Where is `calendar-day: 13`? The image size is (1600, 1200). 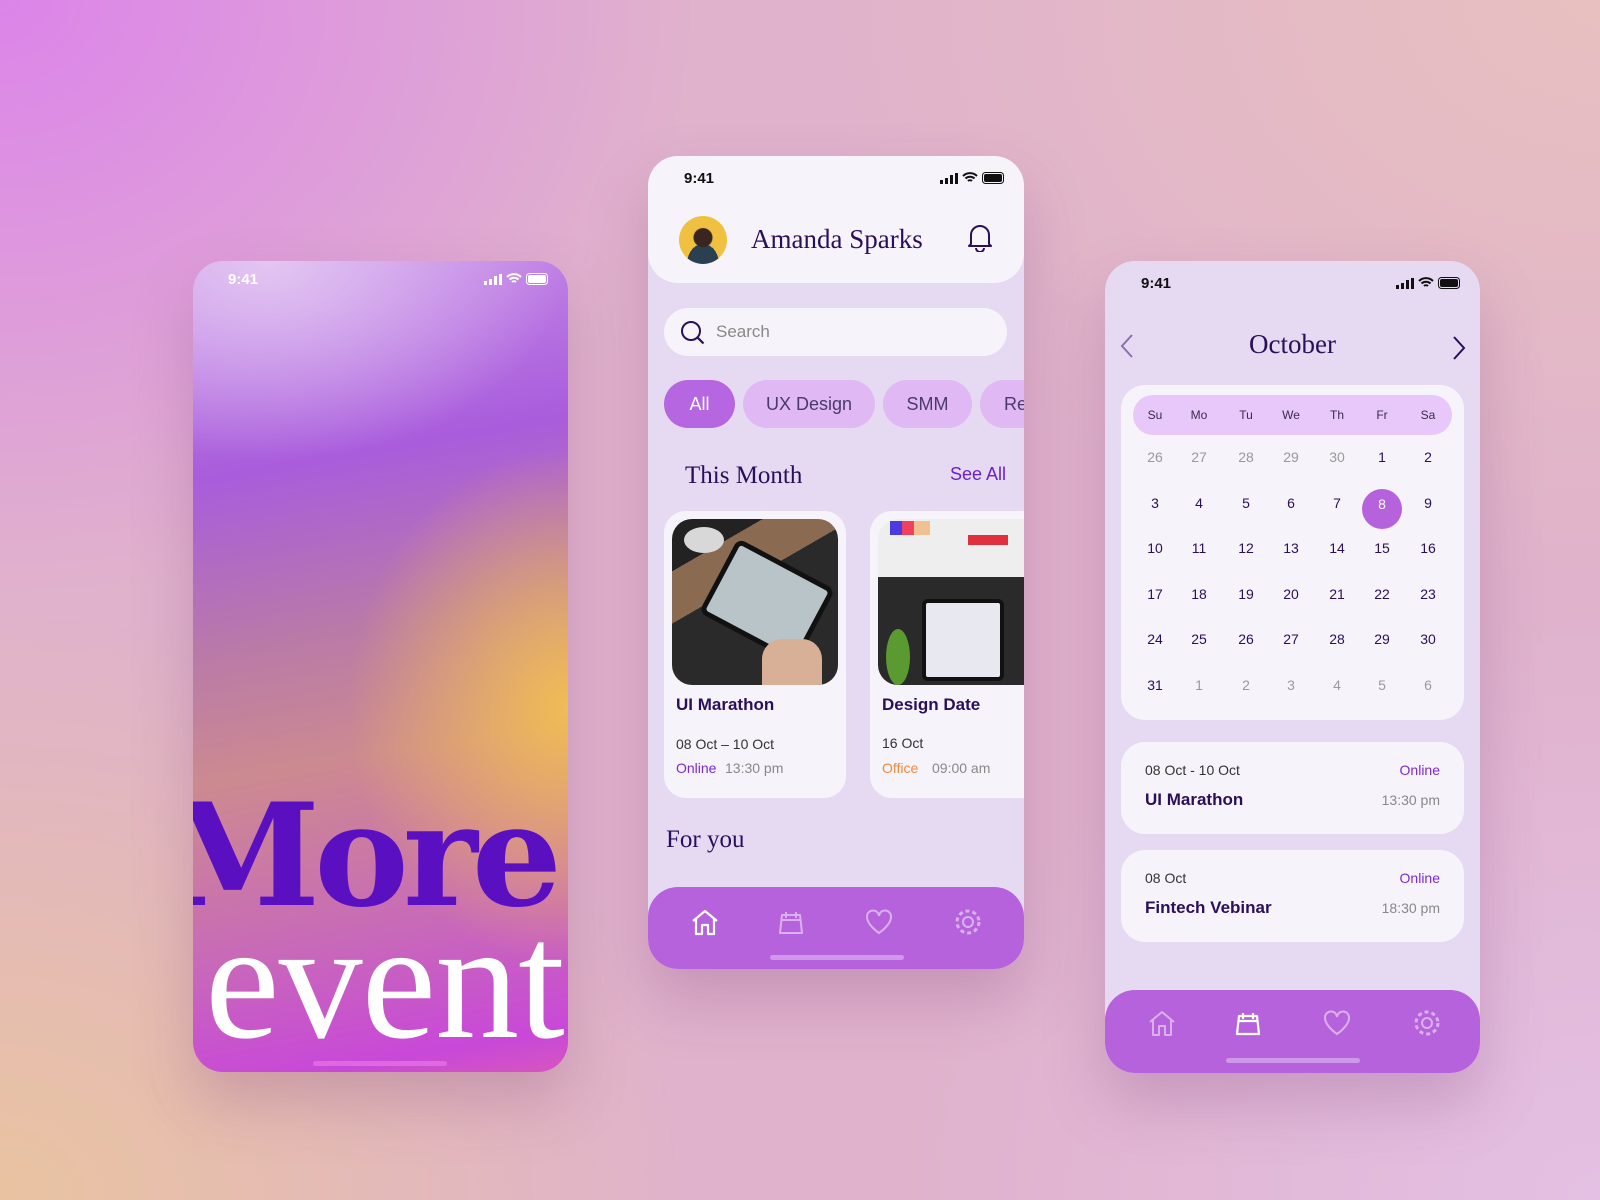 calendar-day: 13 is located at coordinates (1291, 548).